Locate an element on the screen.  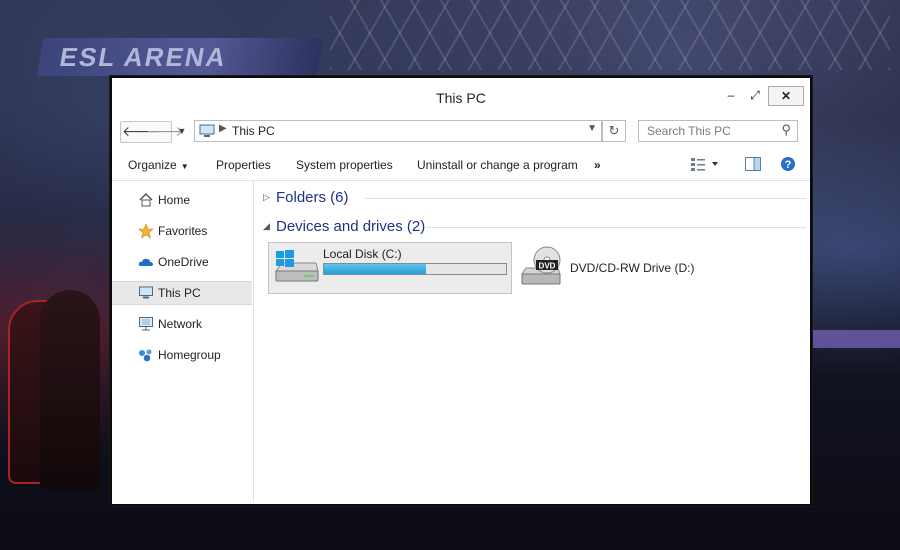
search-icon: ⚲ is located at coordinates (786, 129).